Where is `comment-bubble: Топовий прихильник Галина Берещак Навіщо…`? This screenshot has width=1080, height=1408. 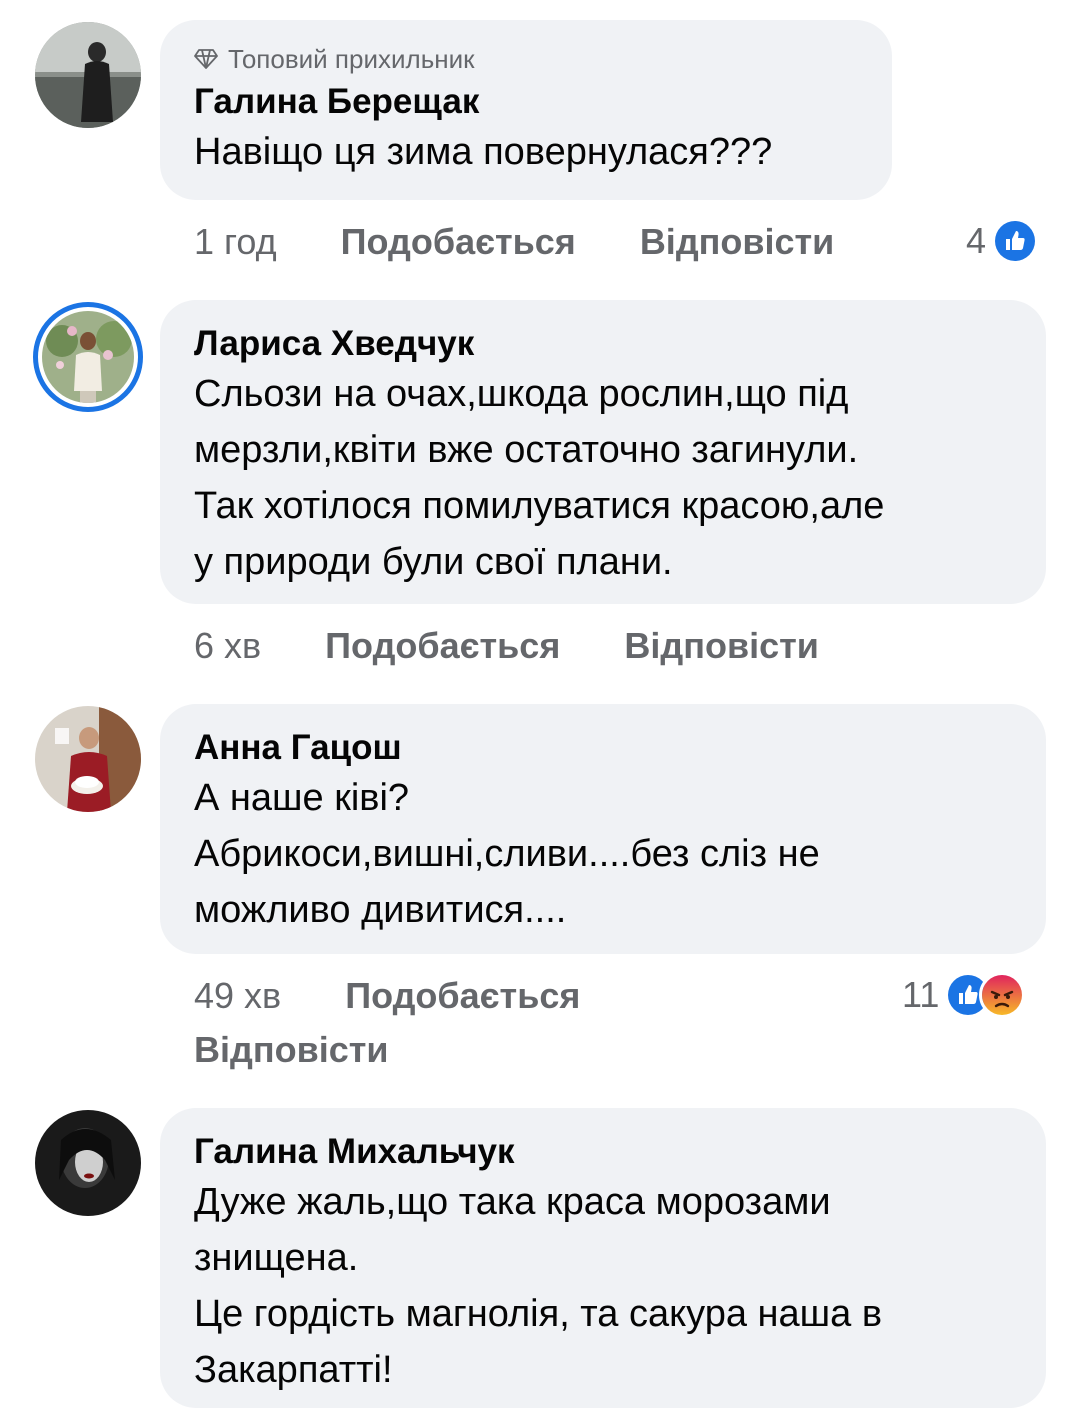
comment-bubble: Топовий прихильник Галина Берещак Навіщо… is located at coordinates (526, 110).